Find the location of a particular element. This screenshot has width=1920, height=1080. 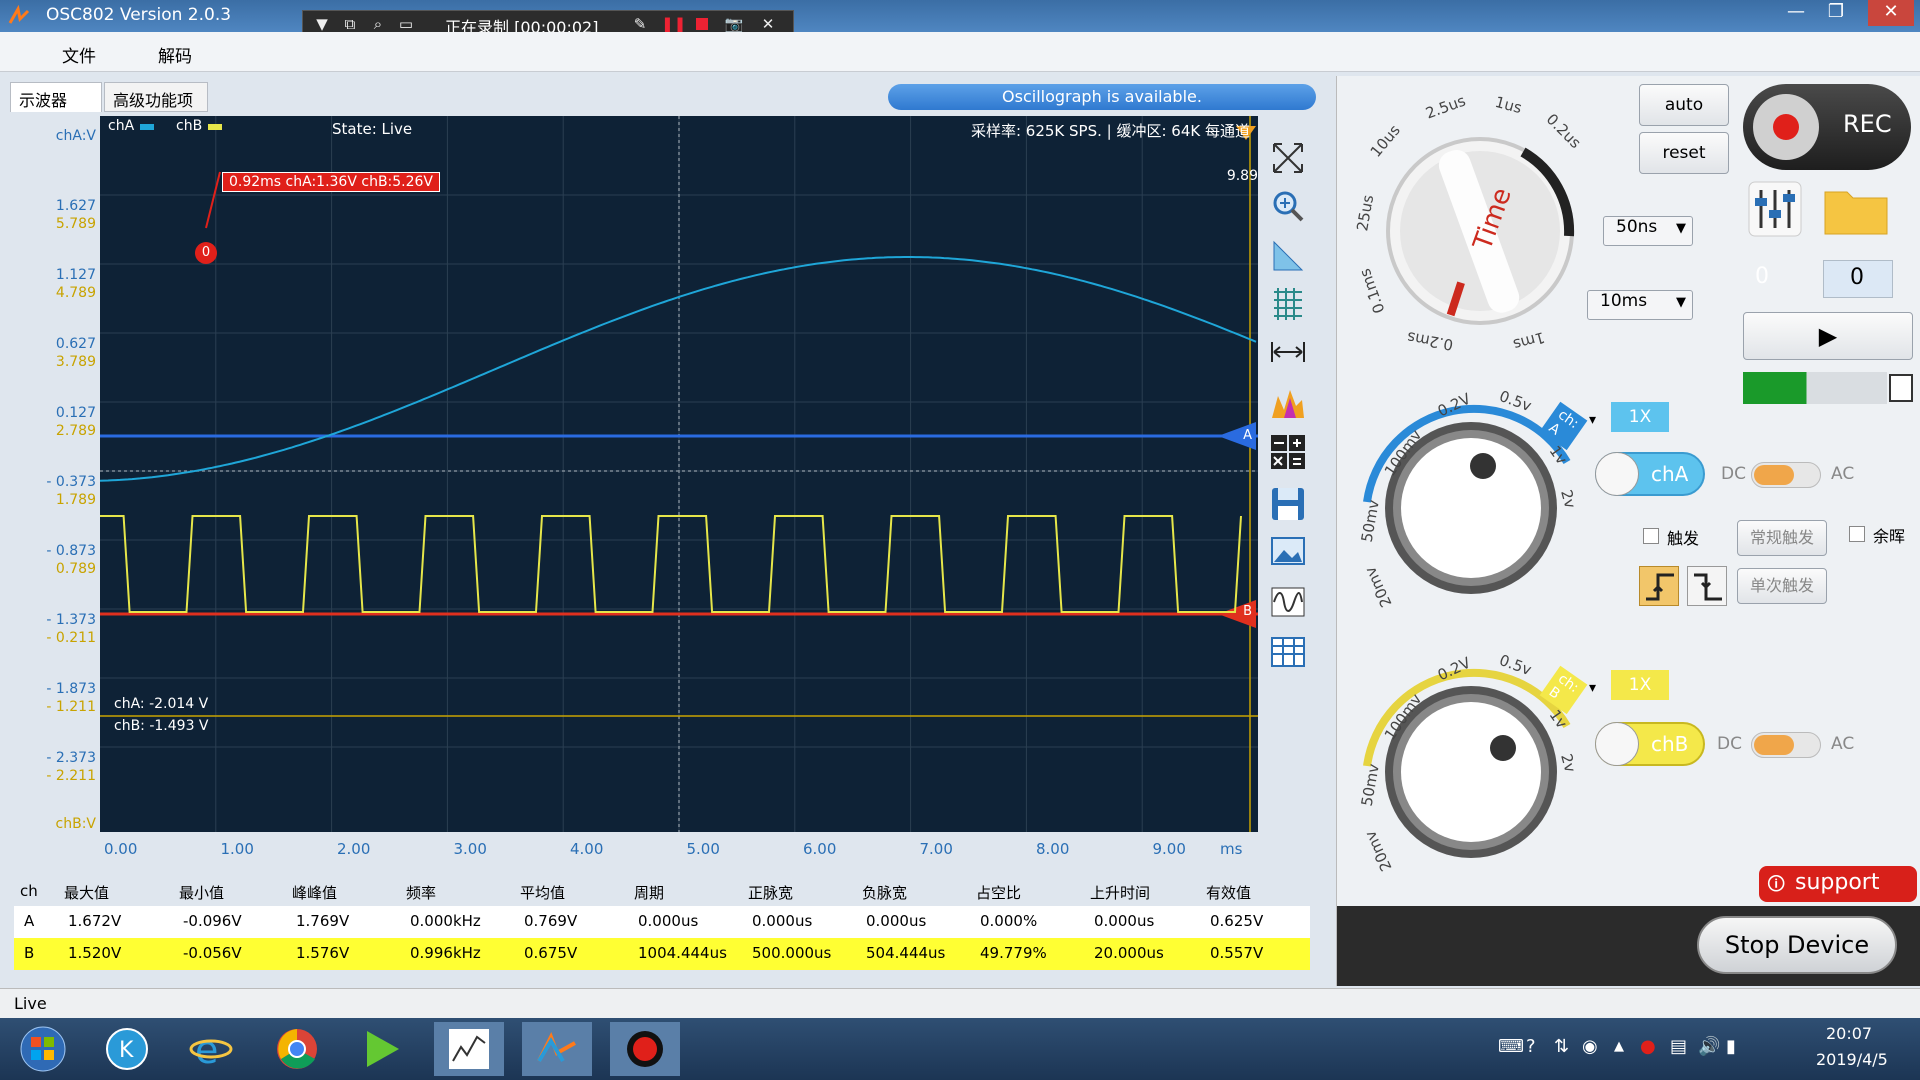

clipboard-icon: ▤ is located at coordinates (1678, 1046).